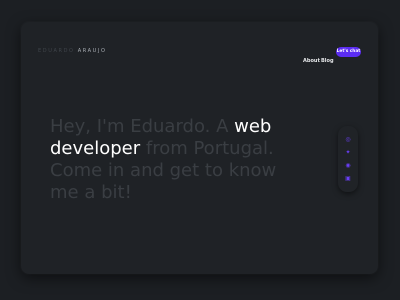  What do you see at coordinates (348, 166) in the screenshot?
I see `github-icon: ◉` at bounding box center [348, 166].